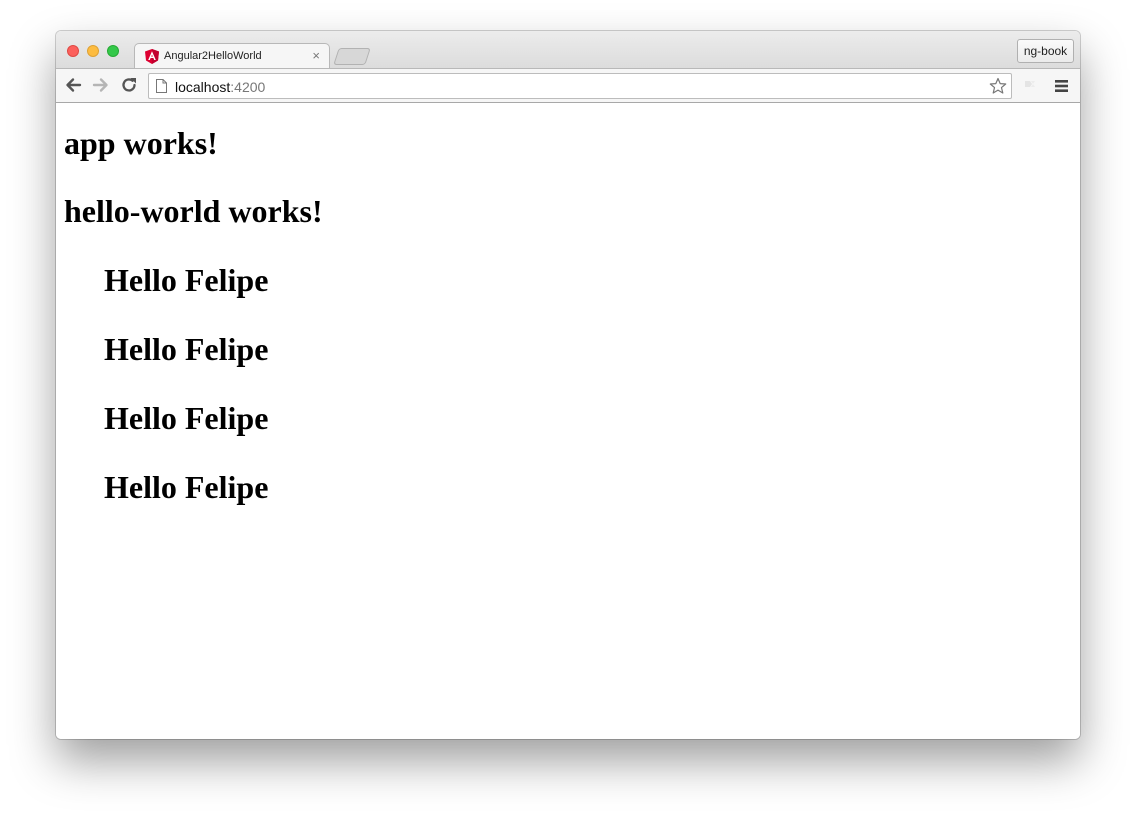  Describe the element at coordinates (152, 56) in the screenshot. I see `angular-icon` at that location.